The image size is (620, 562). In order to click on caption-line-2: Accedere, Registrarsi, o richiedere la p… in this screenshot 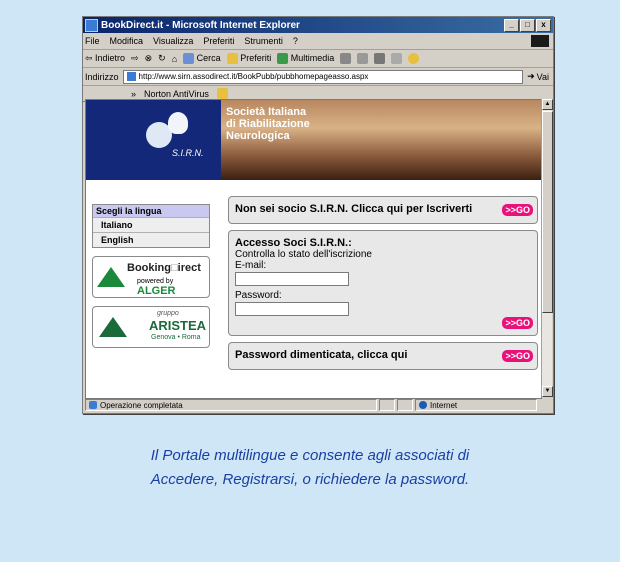, I will do `click(310, 479)`.